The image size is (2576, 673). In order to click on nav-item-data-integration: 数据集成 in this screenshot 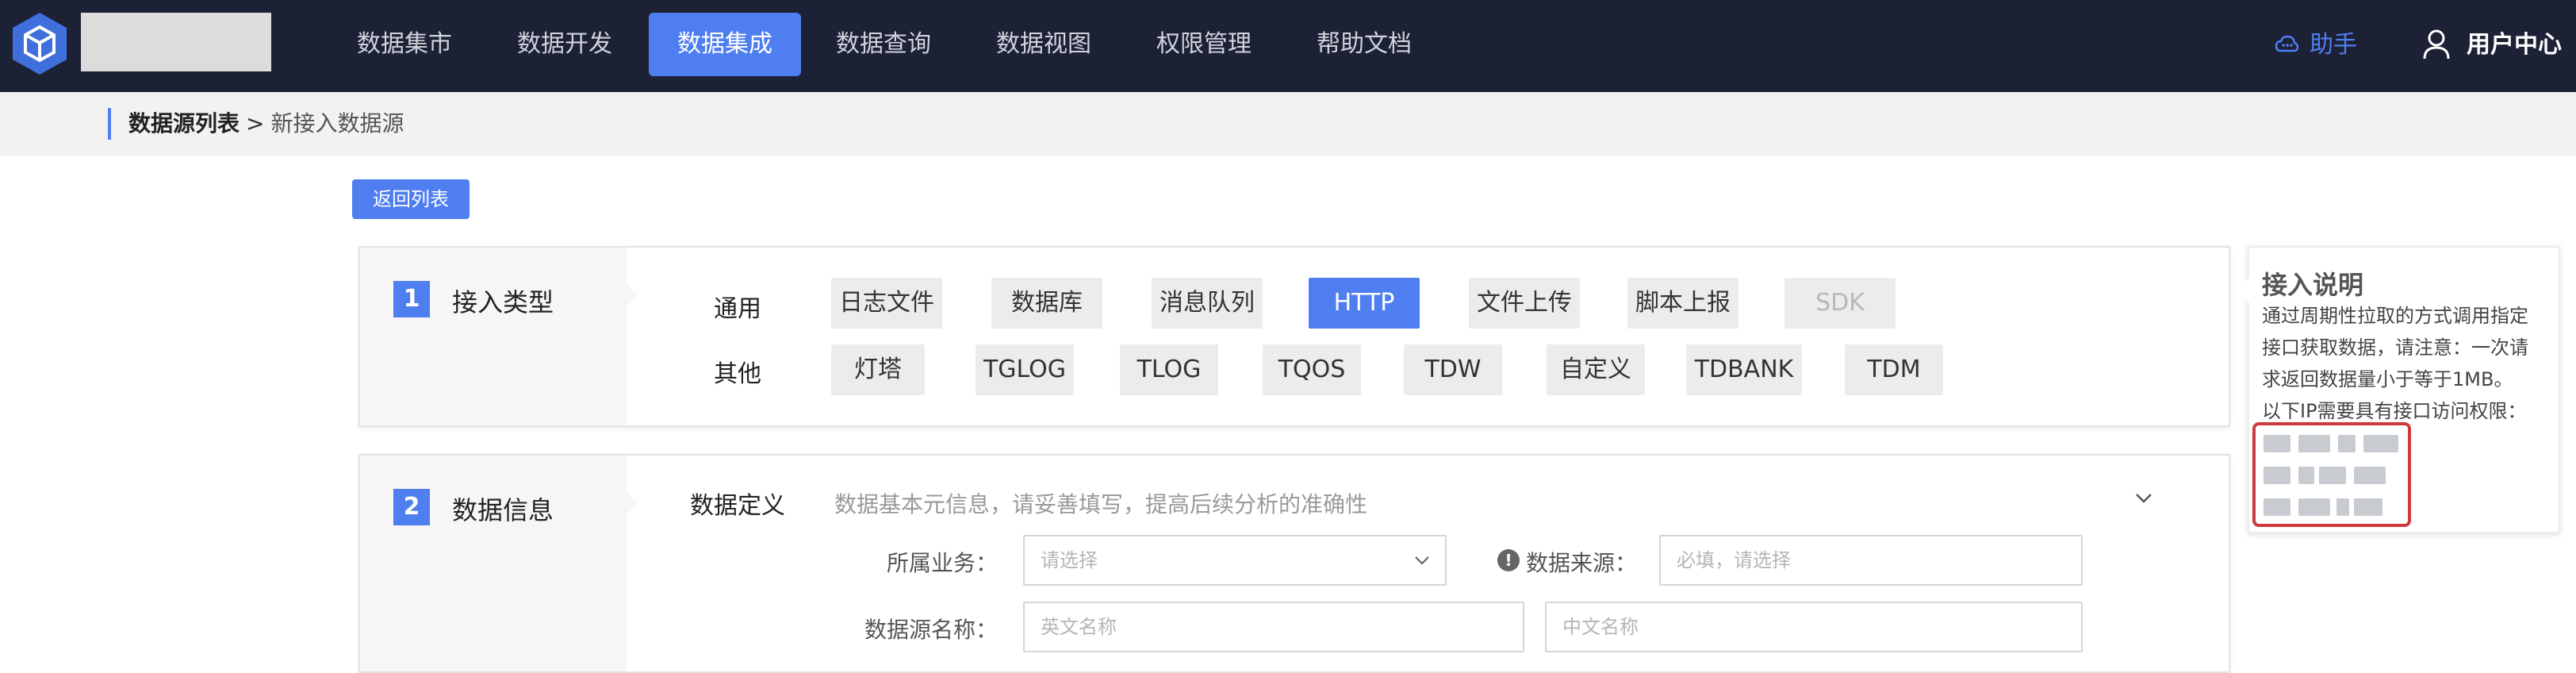, I will do `click(725, 44)`.